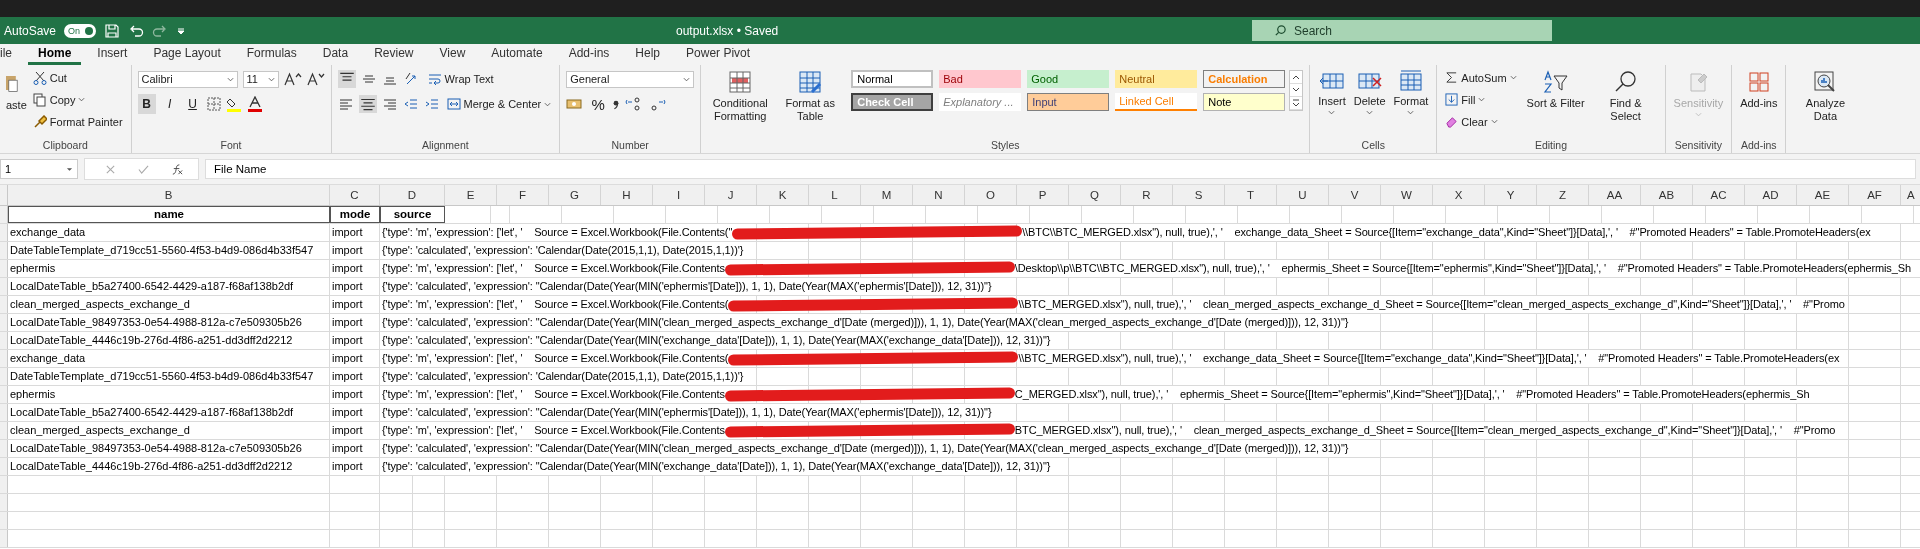 Image resolution: width=1920 pixels, height=549 pixels. I want to click on shrink-font-icon, so click(315, 79).